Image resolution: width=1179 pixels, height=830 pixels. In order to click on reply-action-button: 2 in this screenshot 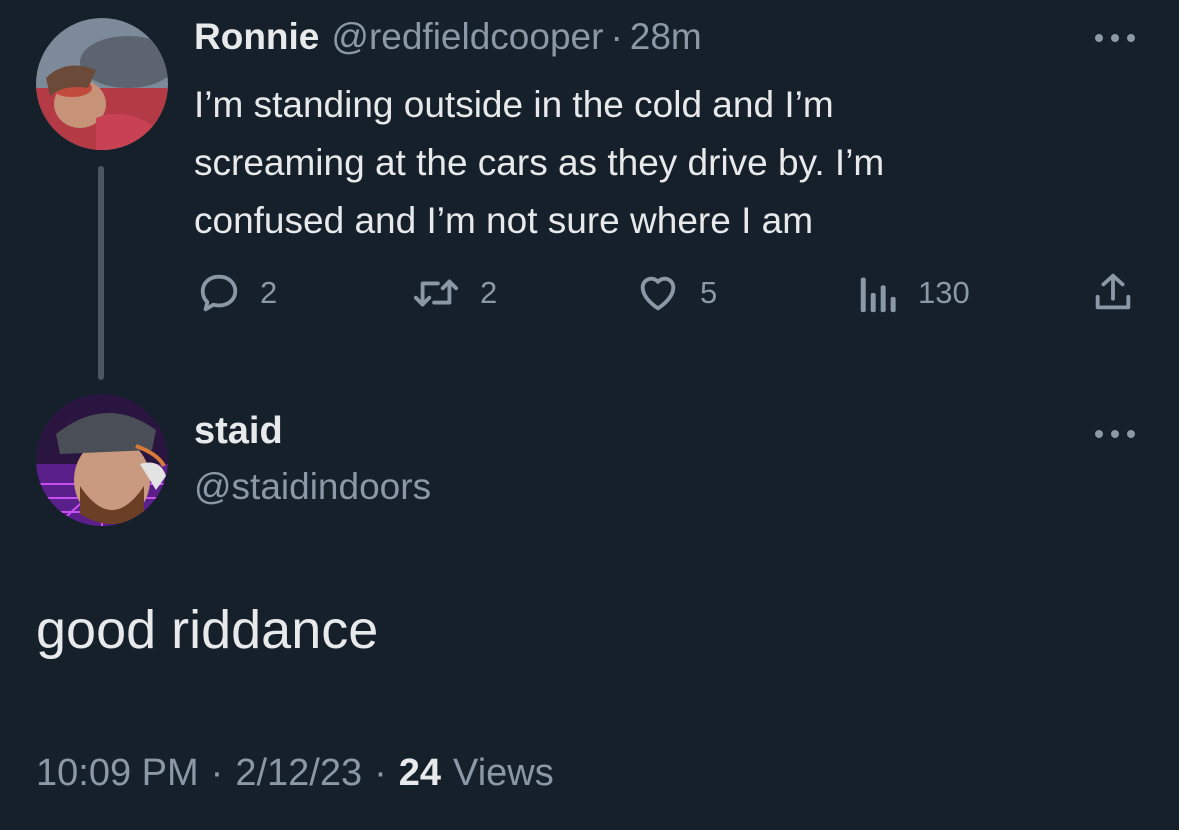, I will do `click(236, 293)`.